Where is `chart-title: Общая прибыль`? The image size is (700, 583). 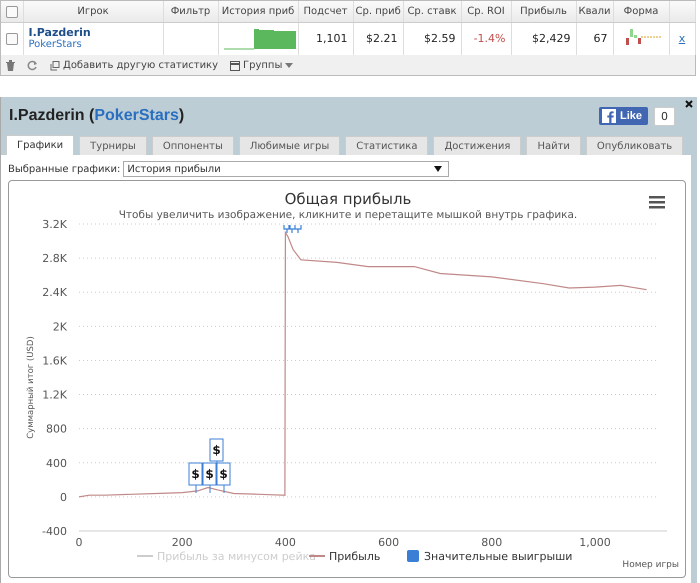
chart-title: Общая прибыль is located at coordinates (348, 199).